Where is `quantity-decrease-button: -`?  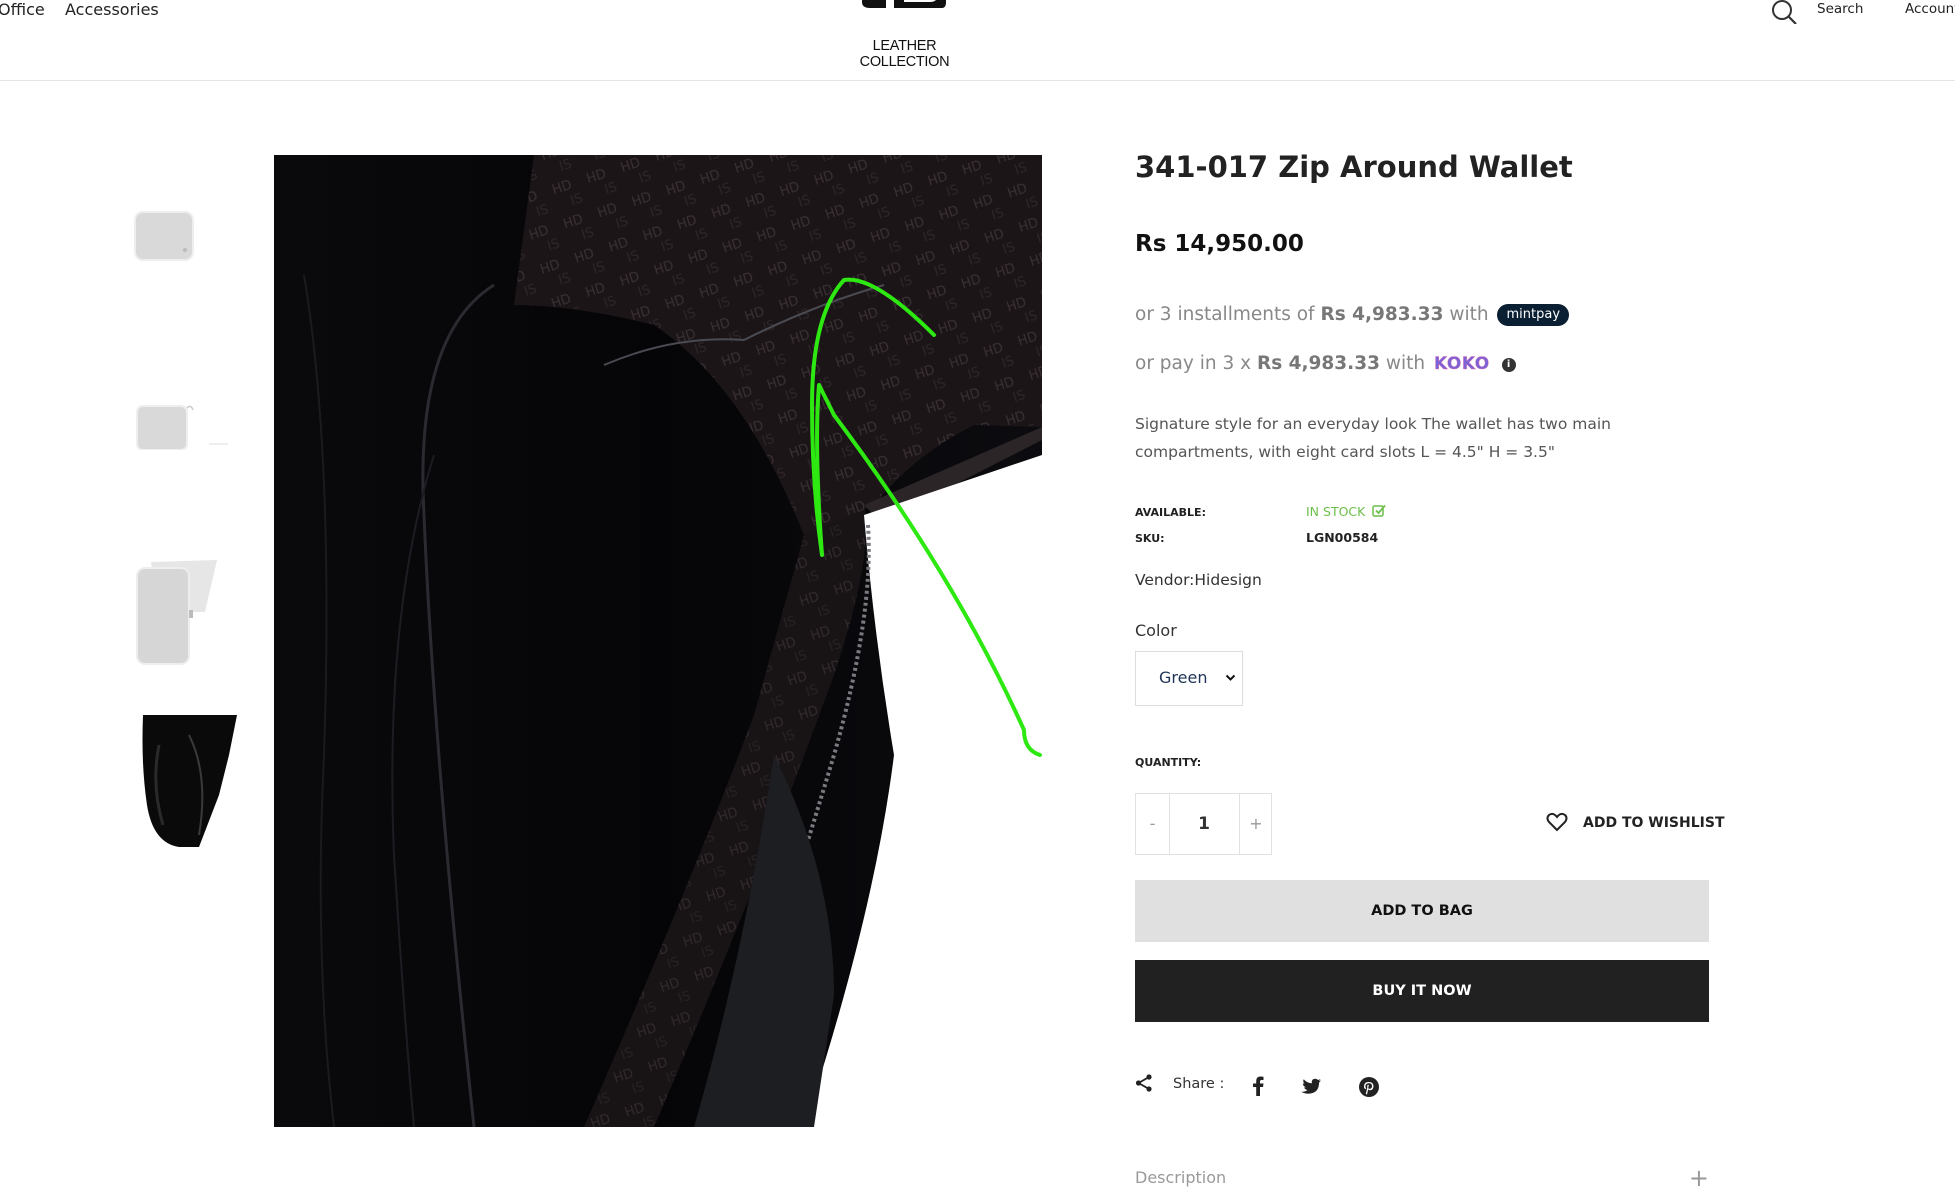
quantity-decrease-button: - is located at coordinates (1153, 824).